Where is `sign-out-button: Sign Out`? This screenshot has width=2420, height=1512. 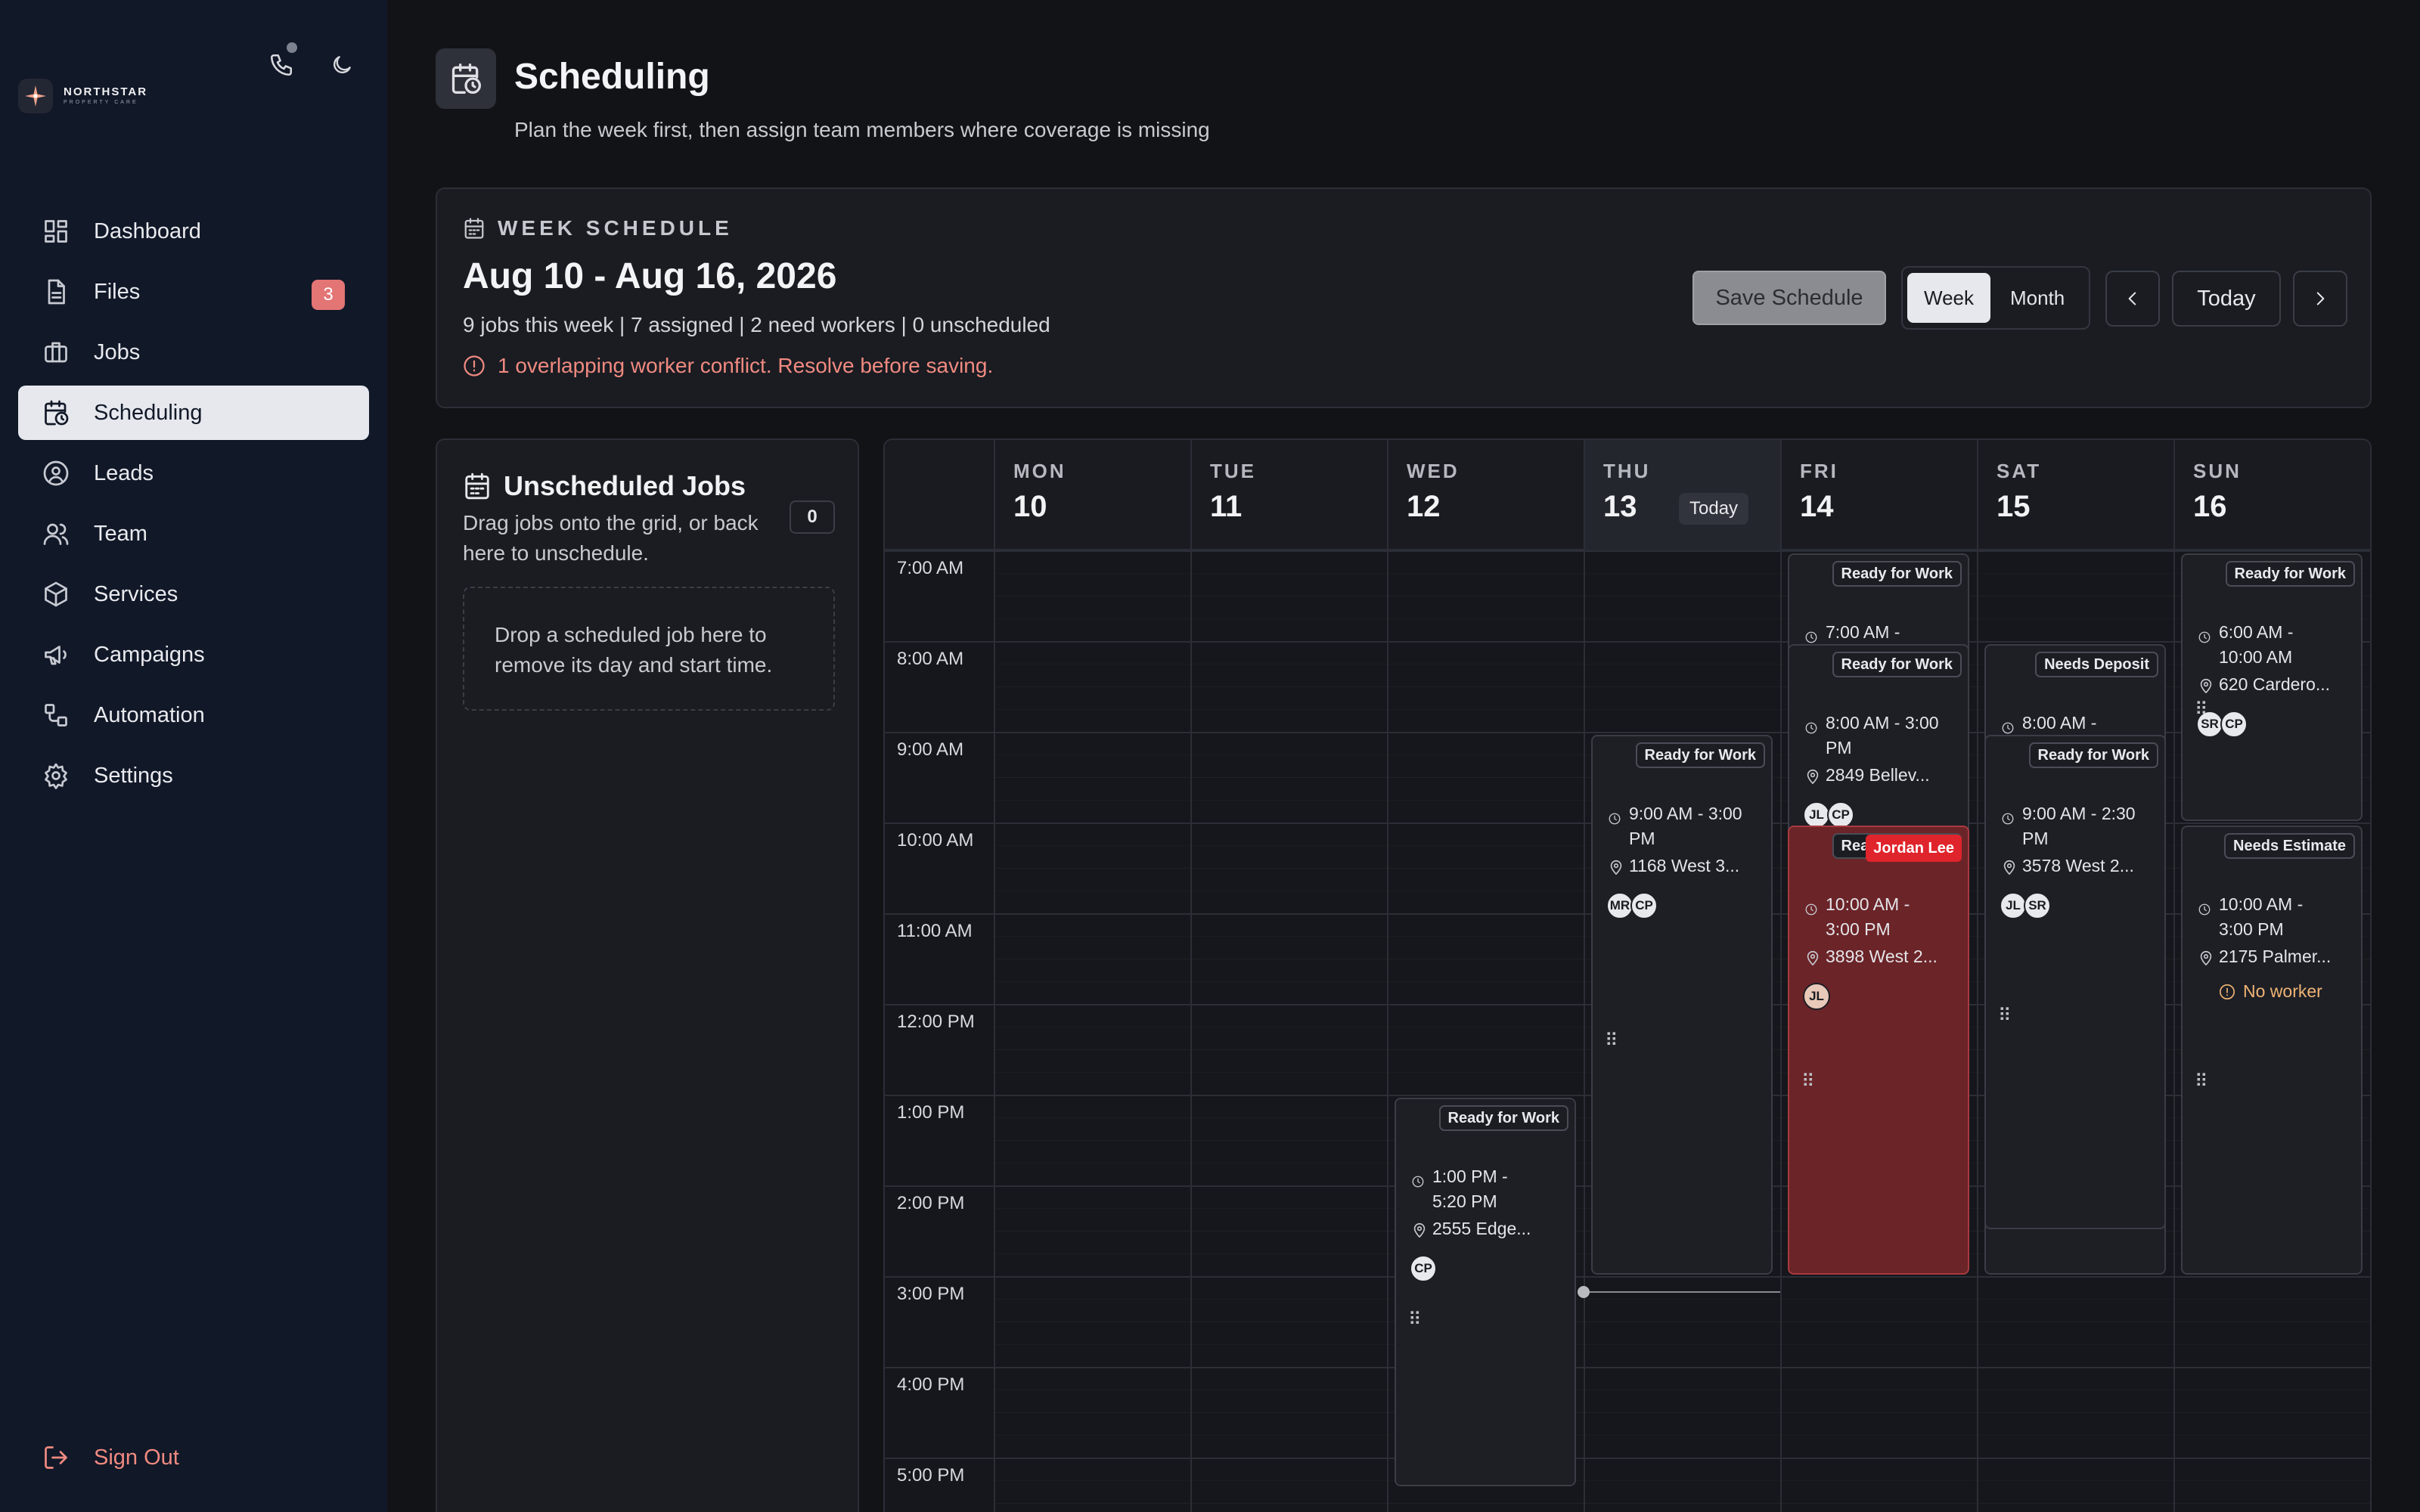 sign-out-button: Sign Out is located at coordinates (110, 1457).